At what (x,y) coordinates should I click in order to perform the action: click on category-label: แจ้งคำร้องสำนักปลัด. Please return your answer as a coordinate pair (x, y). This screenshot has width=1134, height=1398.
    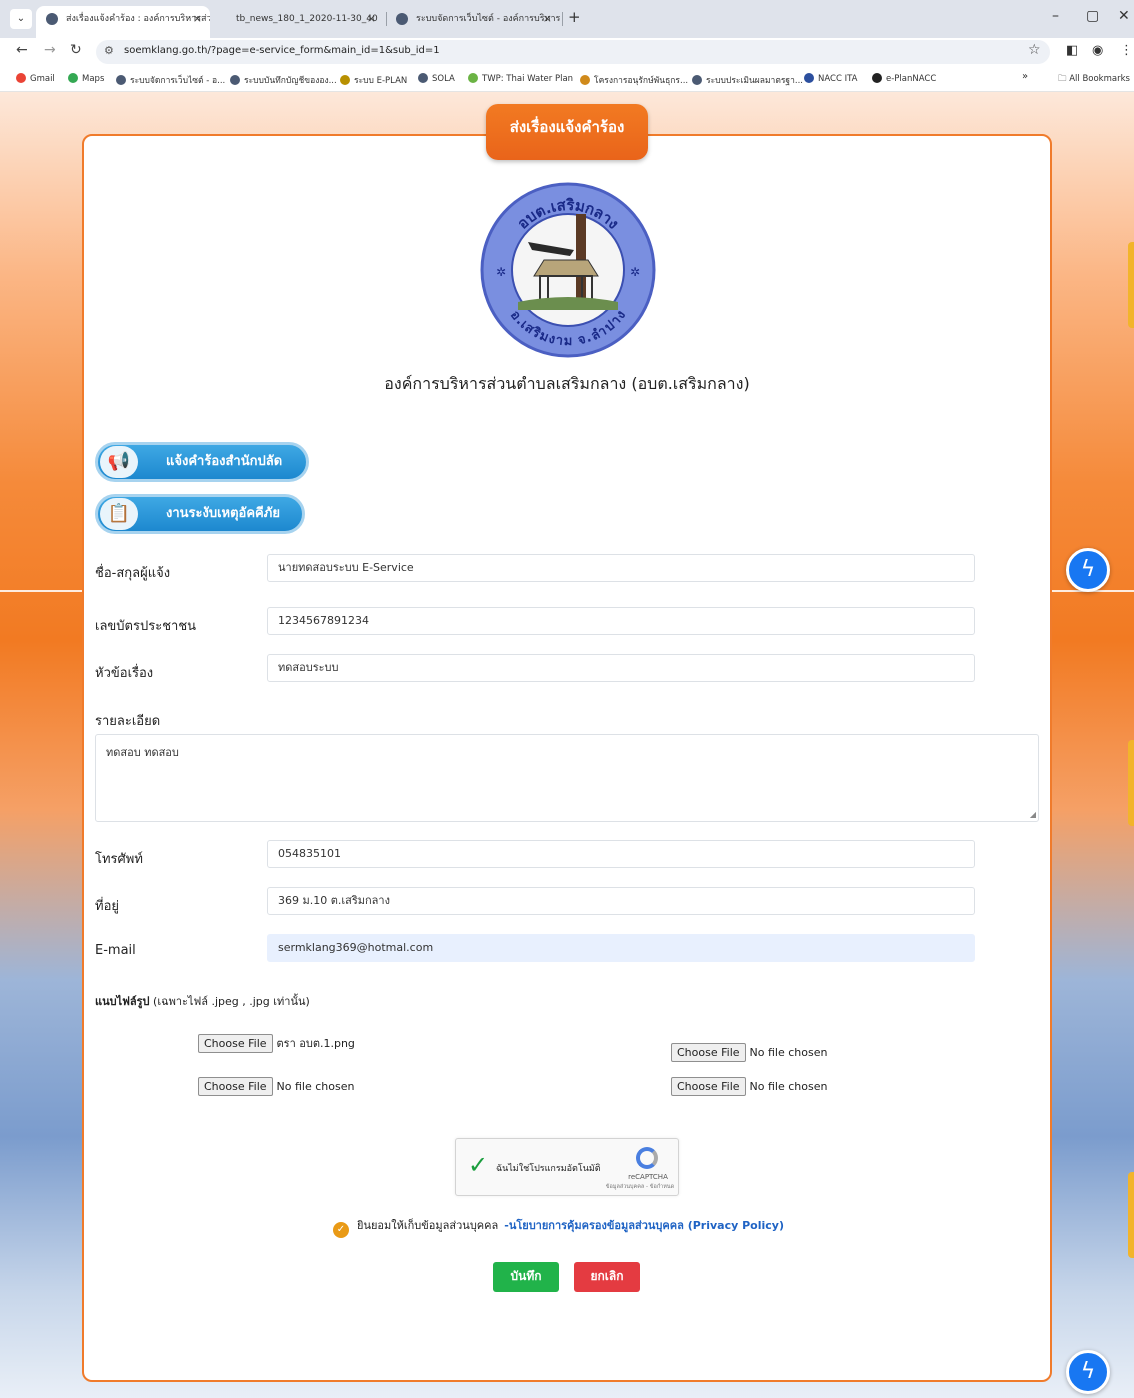
    Looking at the image, I should click on (224, 461).